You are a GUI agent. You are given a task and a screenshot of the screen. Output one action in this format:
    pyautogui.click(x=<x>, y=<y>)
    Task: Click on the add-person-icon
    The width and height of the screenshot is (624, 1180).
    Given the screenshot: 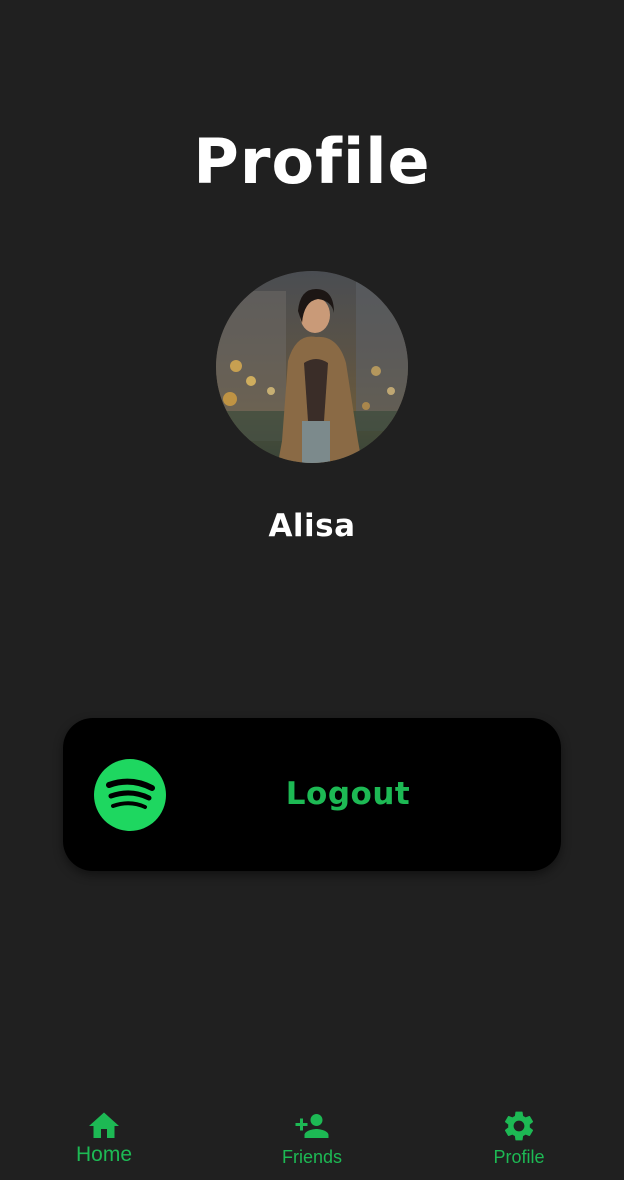 What is the action you would take?
    pyautogui.click(x=312, y=1126)
    